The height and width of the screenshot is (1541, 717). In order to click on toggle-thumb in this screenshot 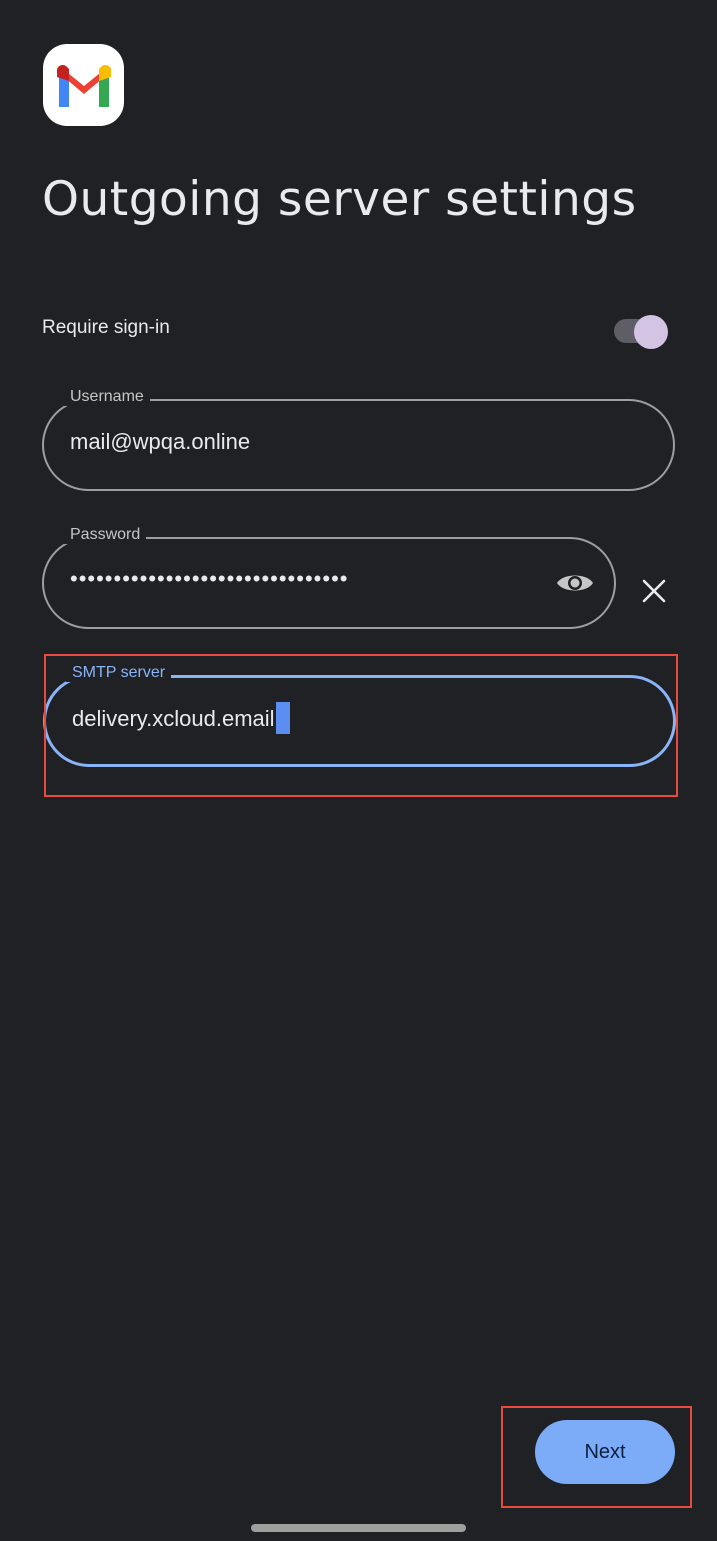, I will do `click(651, 332)`.